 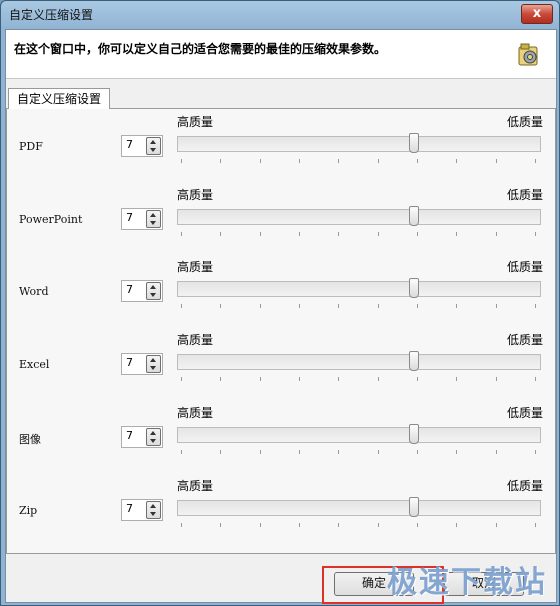 I want to click on row-label: PowerPoint, so click(x=51, y=219).